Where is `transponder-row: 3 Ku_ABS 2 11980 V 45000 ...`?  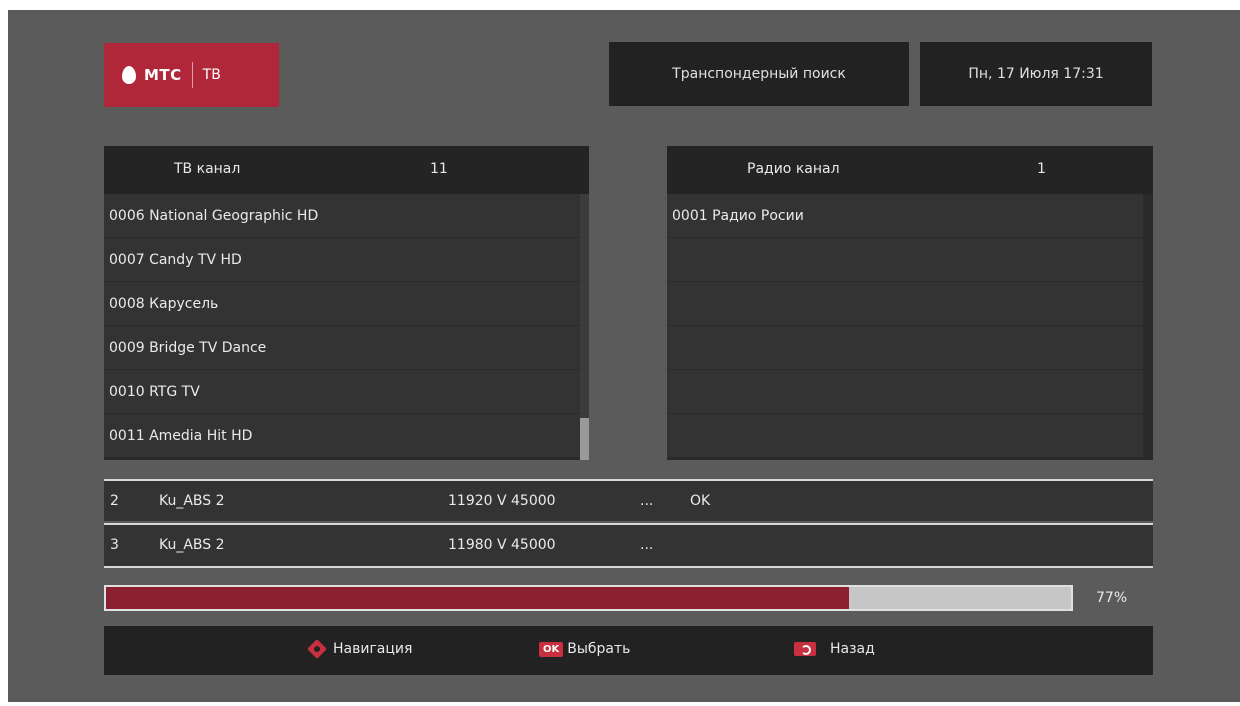 transponder-row: 3 Ku_ABS 2 11980 V 45000 ... is located at coordinates (628, 545).